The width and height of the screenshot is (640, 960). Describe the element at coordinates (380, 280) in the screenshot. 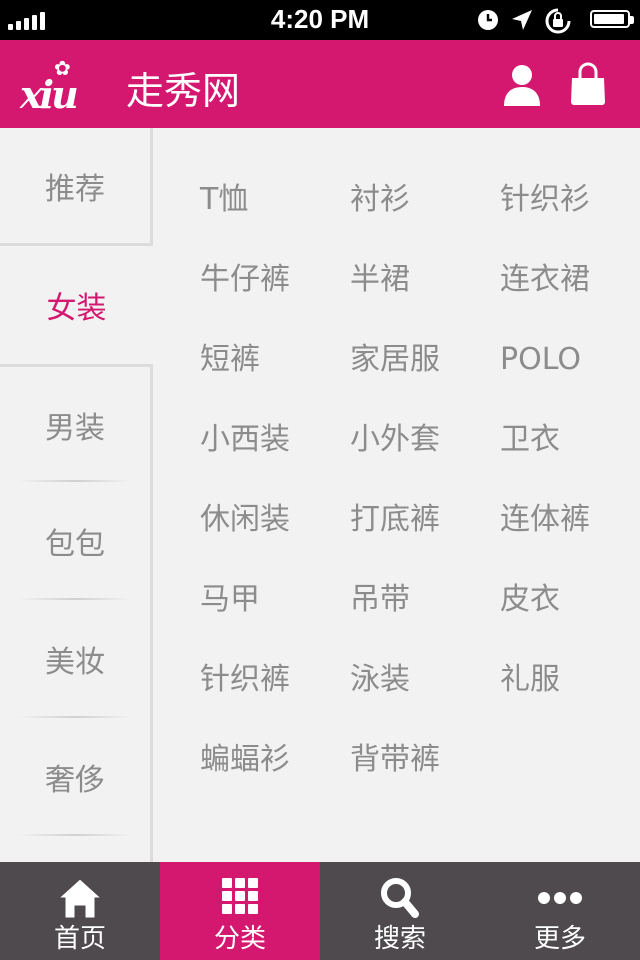

I see `subcategory-item: 半裙` at that location.